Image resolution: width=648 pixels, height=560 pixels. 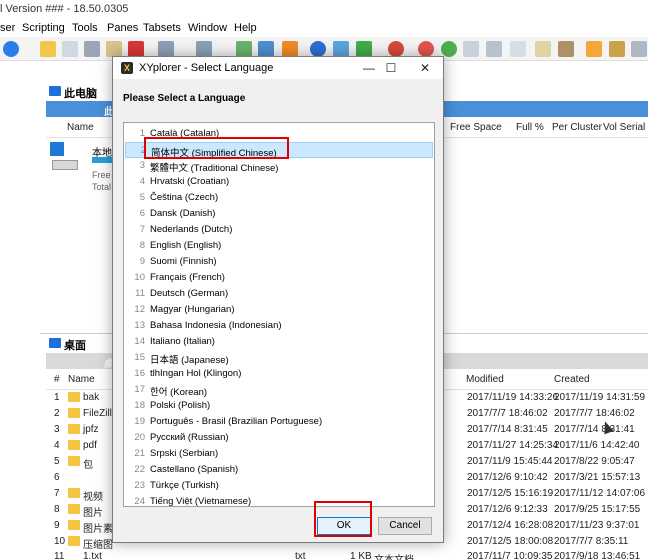 I want to click on close-icon: ✕, so click(x=425, y=68).